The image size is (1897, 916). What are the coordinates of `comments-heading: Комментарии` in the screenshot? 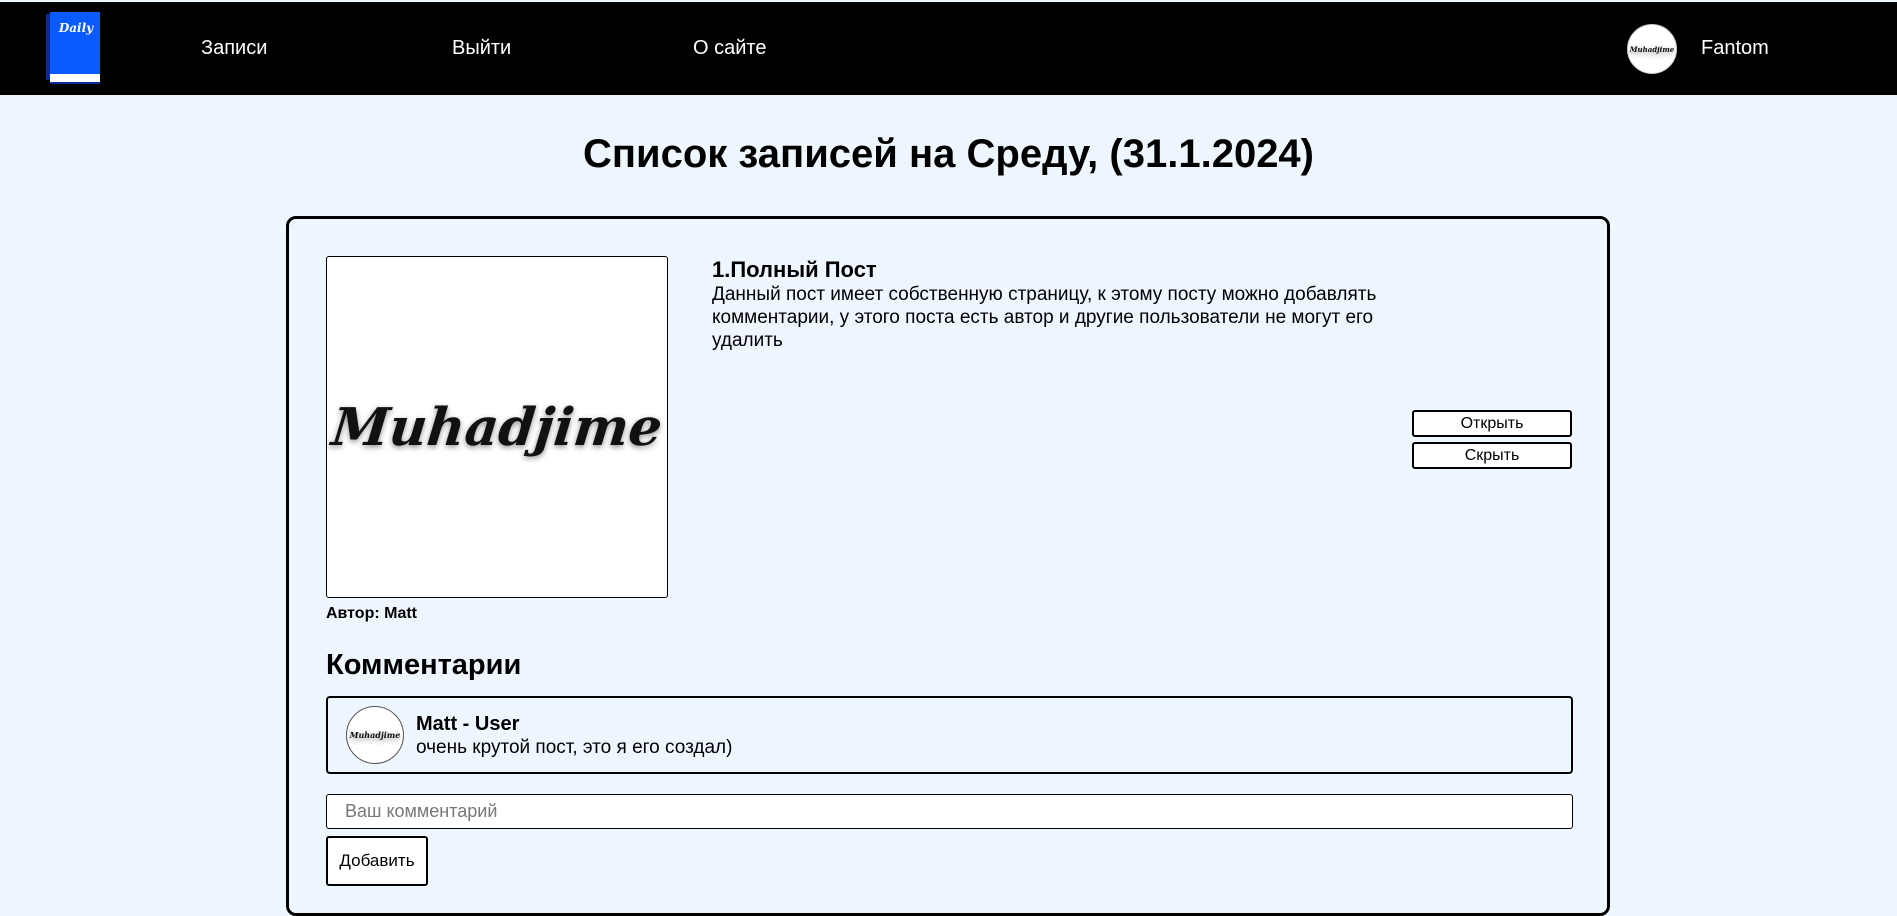 It's located at (424, 665).